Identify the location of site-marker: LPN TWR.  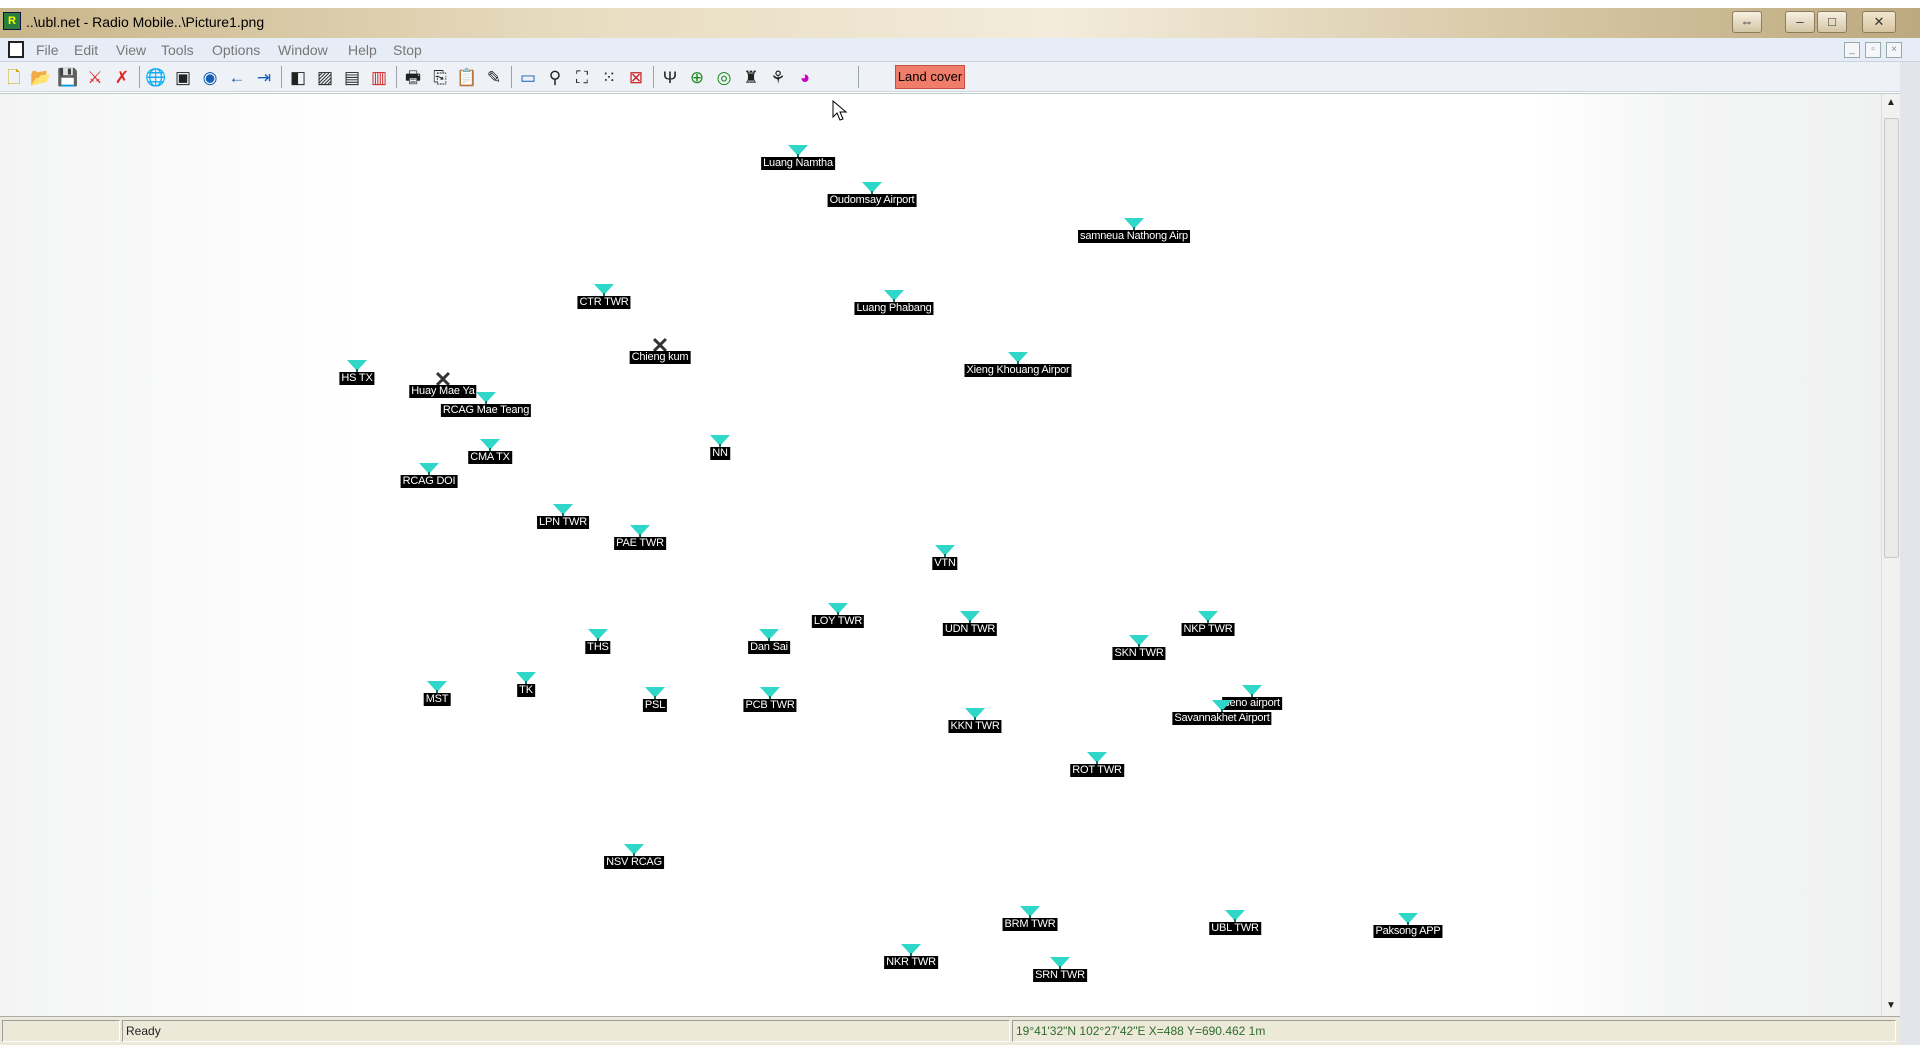
(563, 516).